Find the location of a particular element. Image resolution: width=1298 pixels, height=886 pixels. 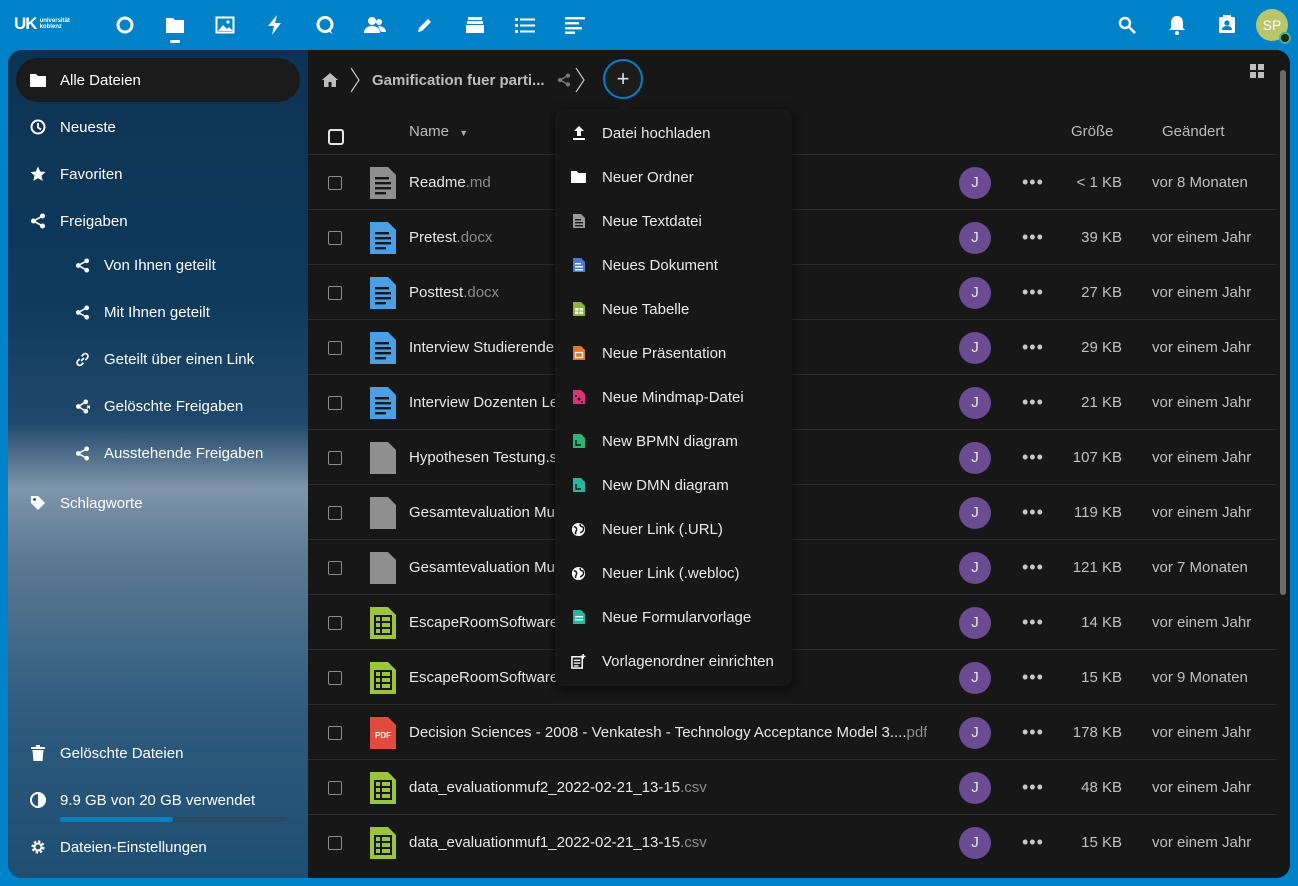

file-name: Hypothesen Testung.s is located at coordinates (483, 457).